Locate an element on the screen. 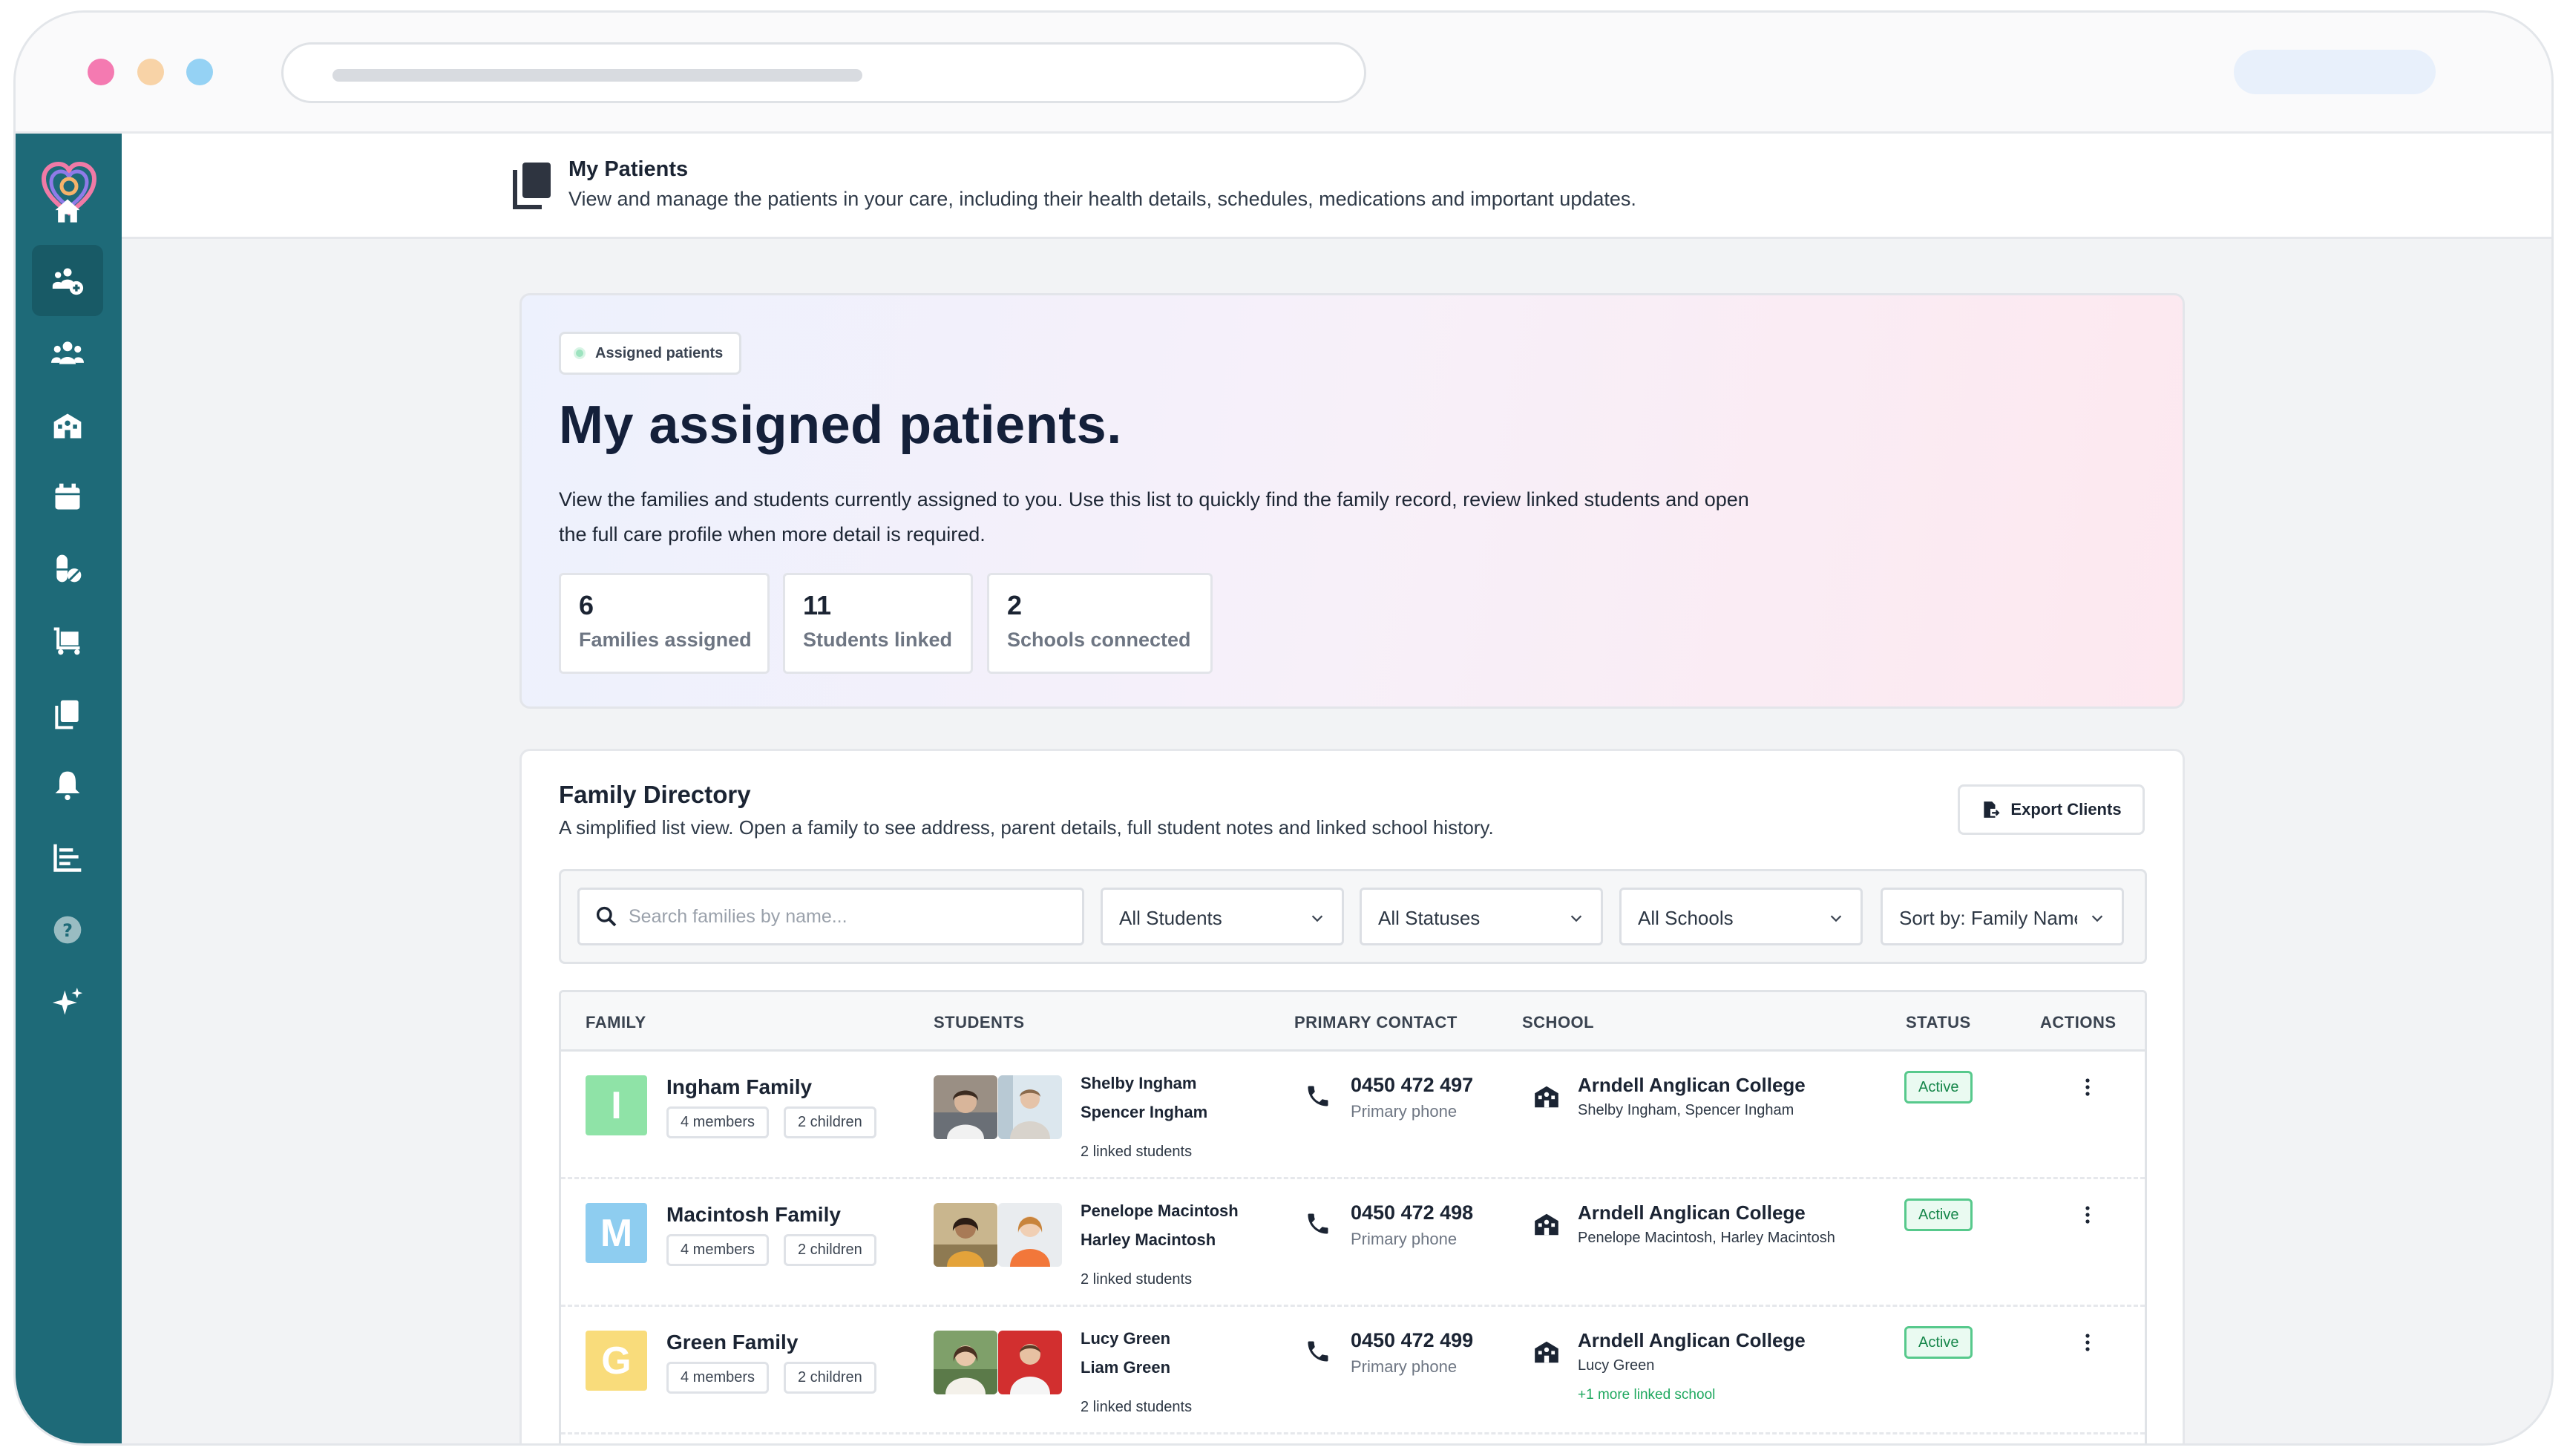  export-clients-button: Export Clients is located at coordinates (2051, 810).